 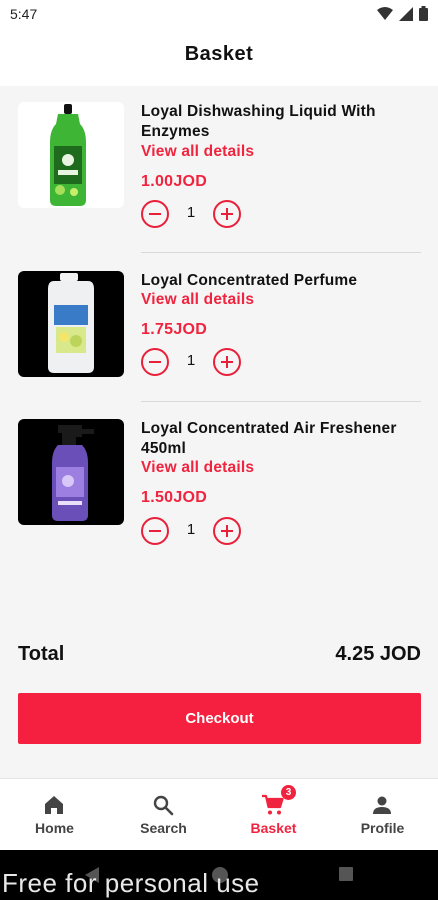 What do you see at coordinates (174, 497) in the screenshot?
I see `product-price: 1.50JOD` at bounding box center [174, 497].